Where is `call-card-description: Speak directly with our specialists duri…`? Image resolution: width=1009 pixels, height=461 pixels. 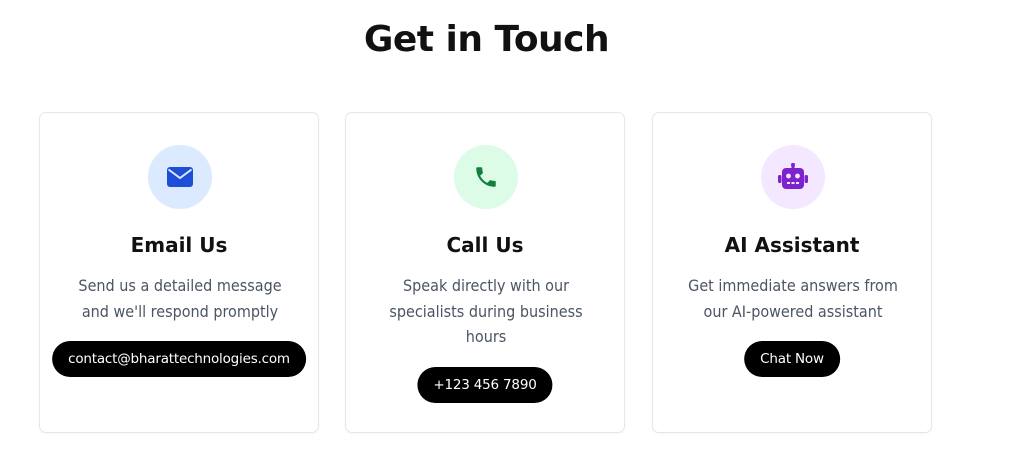
call-card-description: Speak directly with our specialists duri… is located at coordinates (486, 311).